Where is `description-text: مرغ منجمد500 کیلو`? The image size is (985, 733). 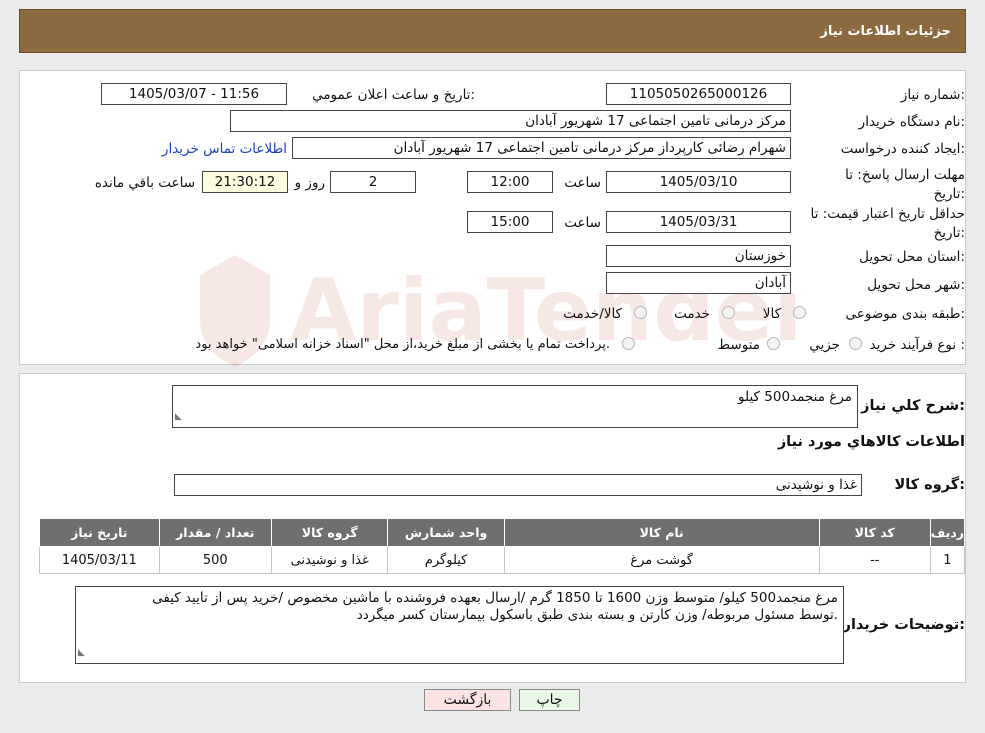
description-text: مرغ منجمد500 کیلو is located at coordinates (795, 397).